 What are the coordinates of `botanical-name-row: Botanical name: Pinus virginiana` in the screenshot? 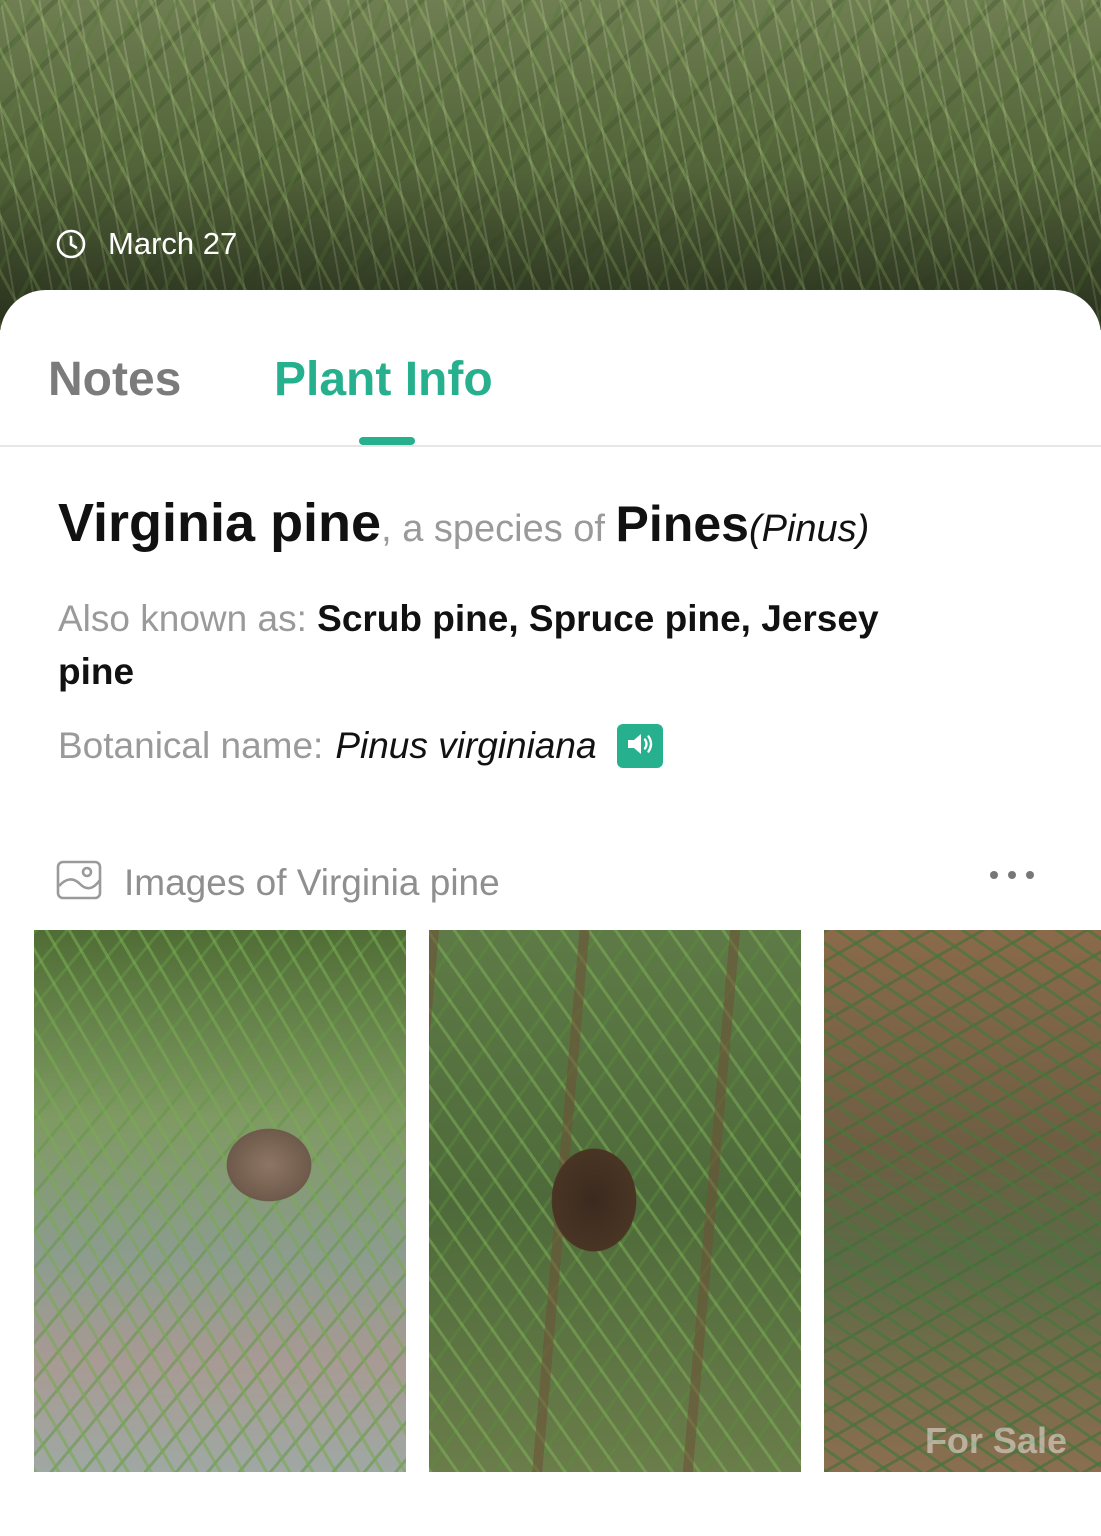 It's located at (360, 746).